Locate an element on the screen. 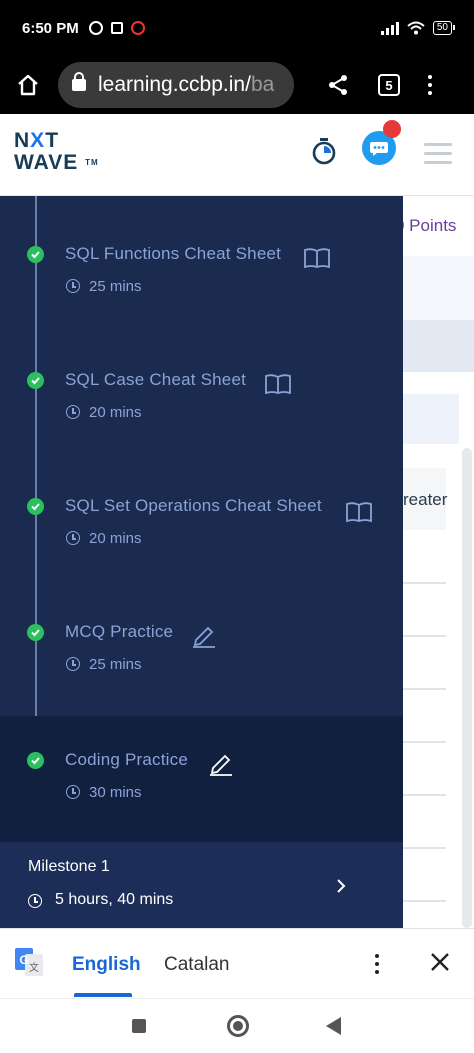 This screenshot has height=1053, width=474. lesson-item: MCQ Practice 25 mins is located at coordinates (201, 637).